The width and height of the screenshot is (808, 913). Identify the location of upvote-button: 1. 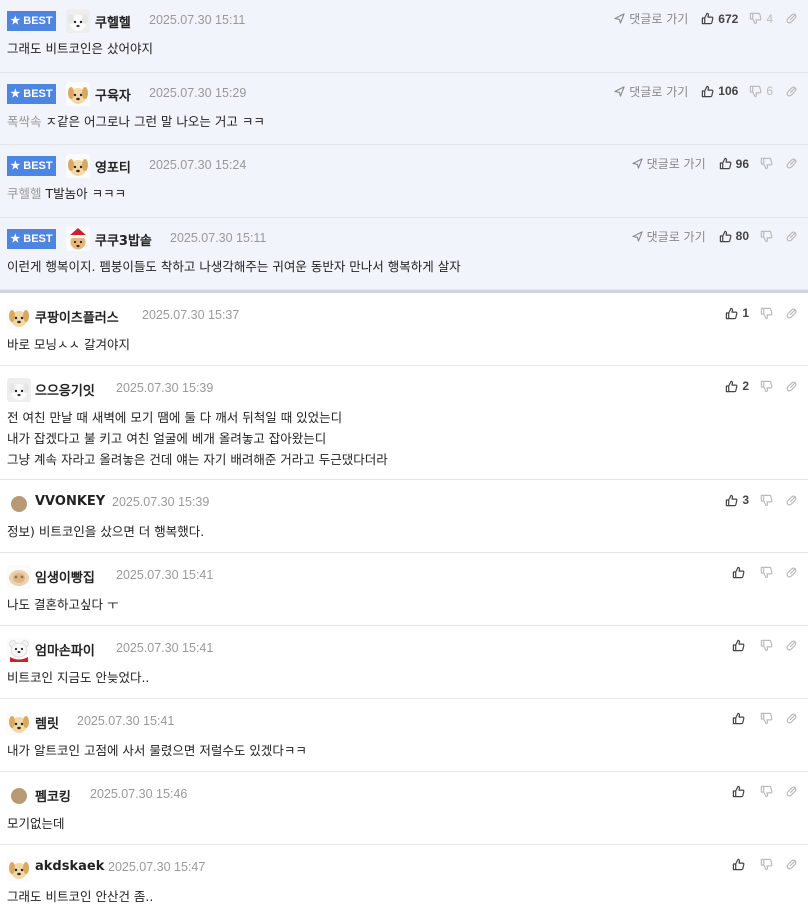
(737, 313).